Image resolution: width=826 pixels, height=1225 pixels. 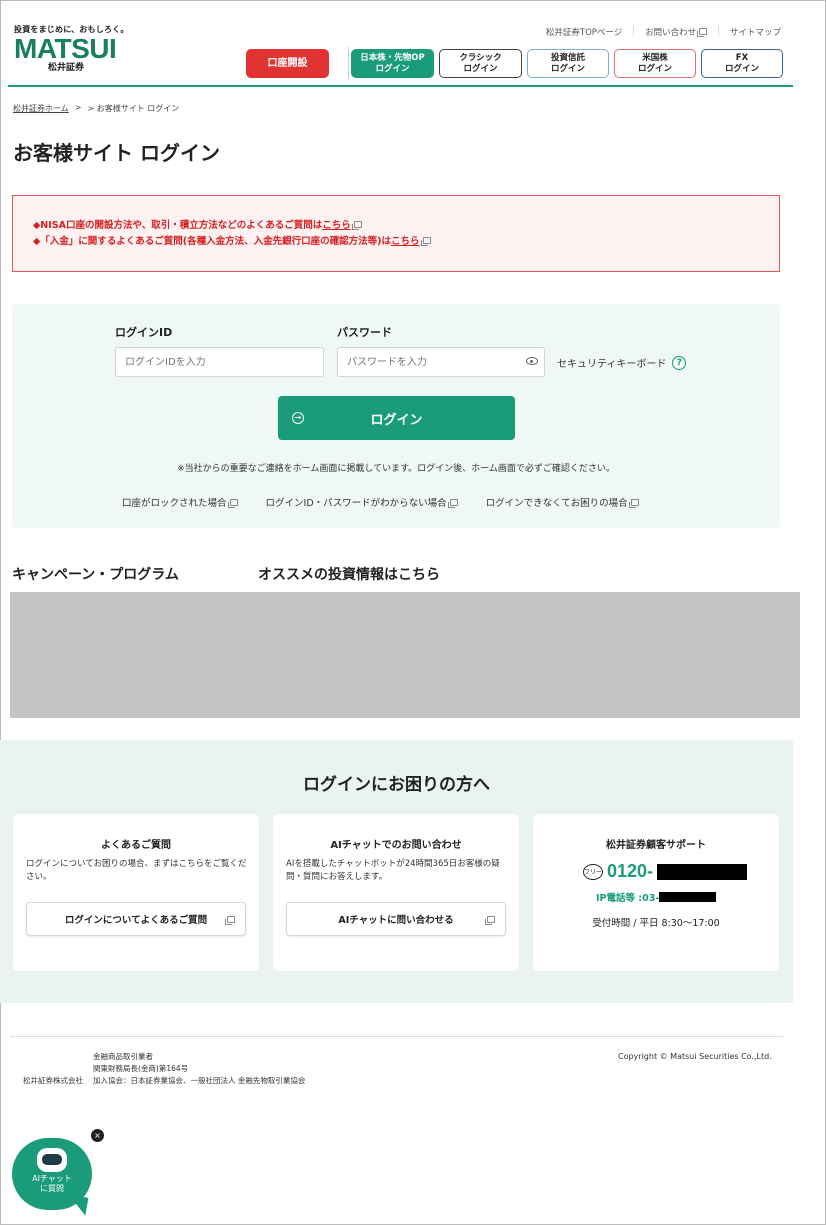 I want to click on notice-link-nisa: こちら, so click(x=336, y=225).